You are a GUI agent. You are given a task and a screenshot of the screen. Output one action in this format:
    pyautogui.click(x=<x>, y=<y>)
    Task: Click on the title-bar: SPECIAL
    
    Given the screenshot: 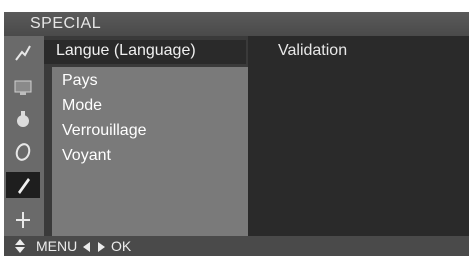 What is the action you would take?
    pyautogui.click(x=236, y=24)
    